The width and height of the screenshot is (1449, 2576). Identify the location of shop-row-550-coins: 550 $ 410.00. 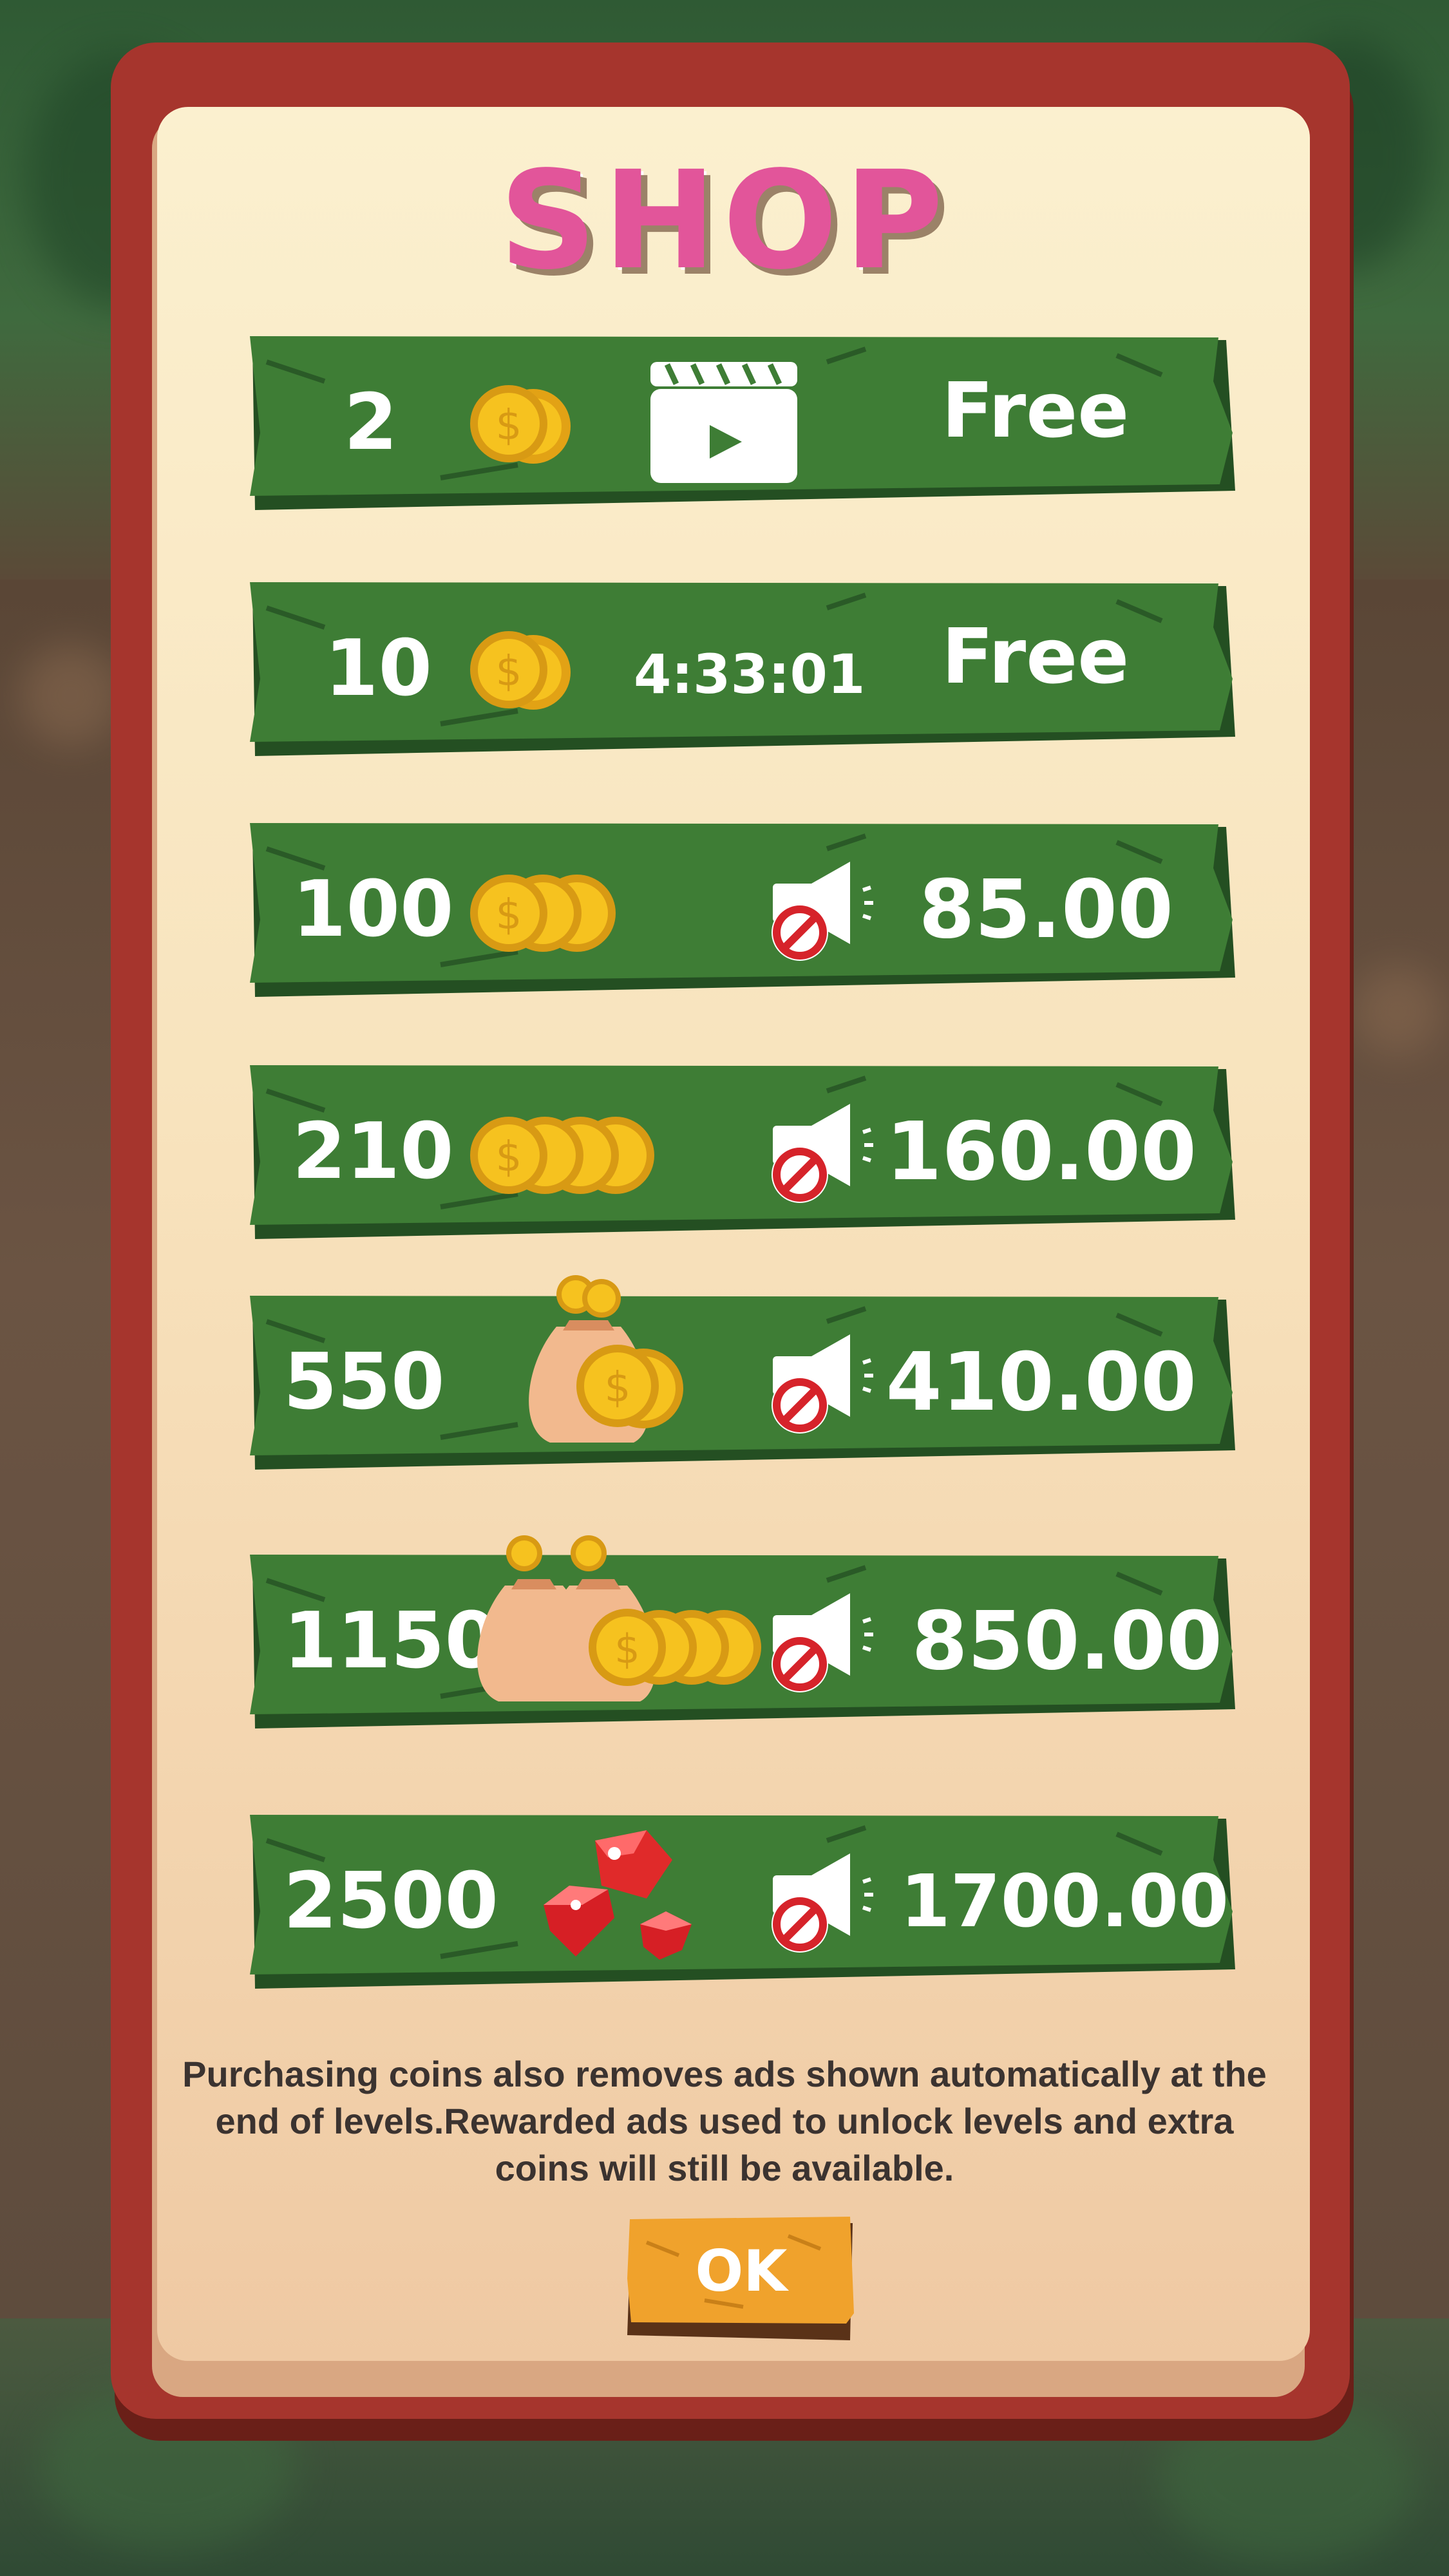
(741, 1378).